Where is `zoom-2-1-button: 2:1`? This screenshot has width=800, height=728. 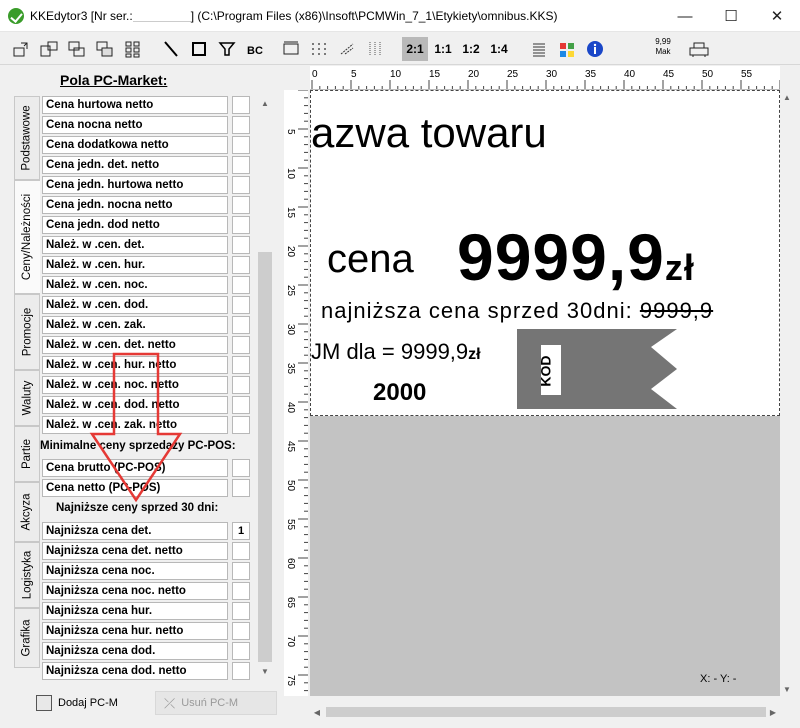 zoom-2-1-button: 2:1 is located at coordinates (415, 49).